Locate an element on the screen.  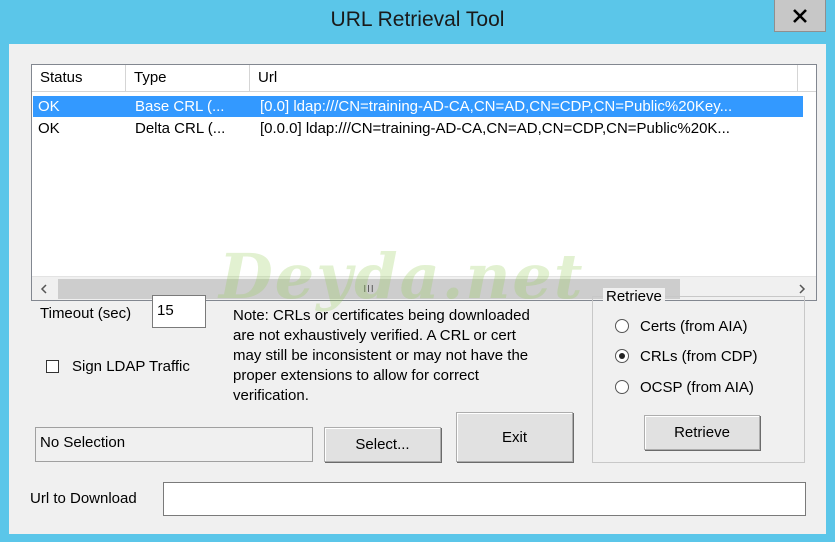
sign-ldap-label: Sign LDAP Traffic is located at coordinates (131, 366).